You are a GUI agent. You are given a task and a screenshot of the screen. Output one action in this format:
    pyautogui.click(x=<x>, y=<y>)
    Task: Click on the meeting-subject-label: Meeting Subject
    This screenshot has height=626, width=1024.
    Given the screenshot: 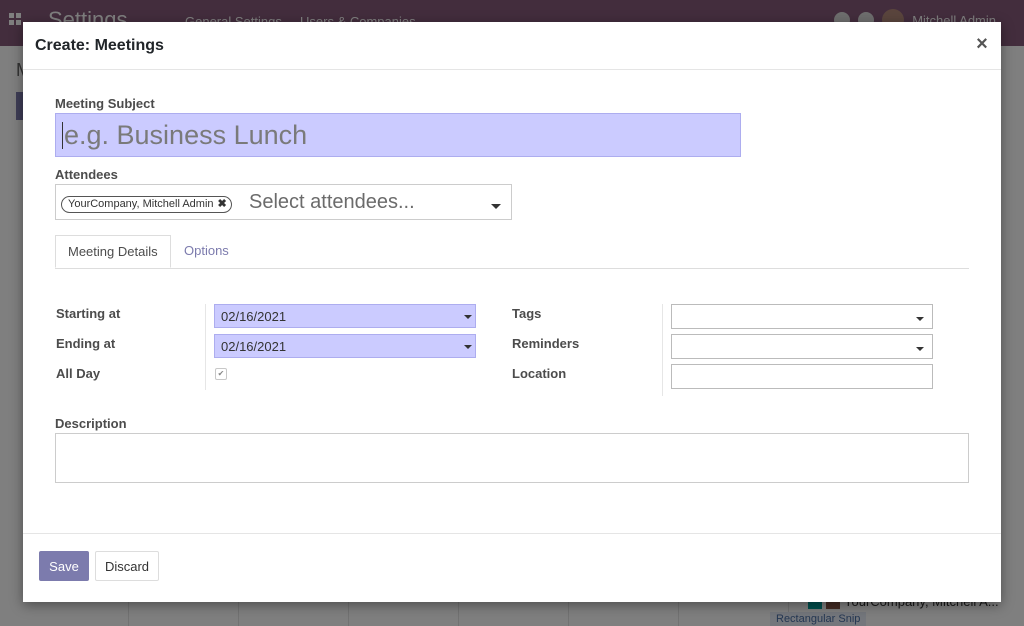 What is the action you would take?
    pyautogui.click(x=105, y=103)
    